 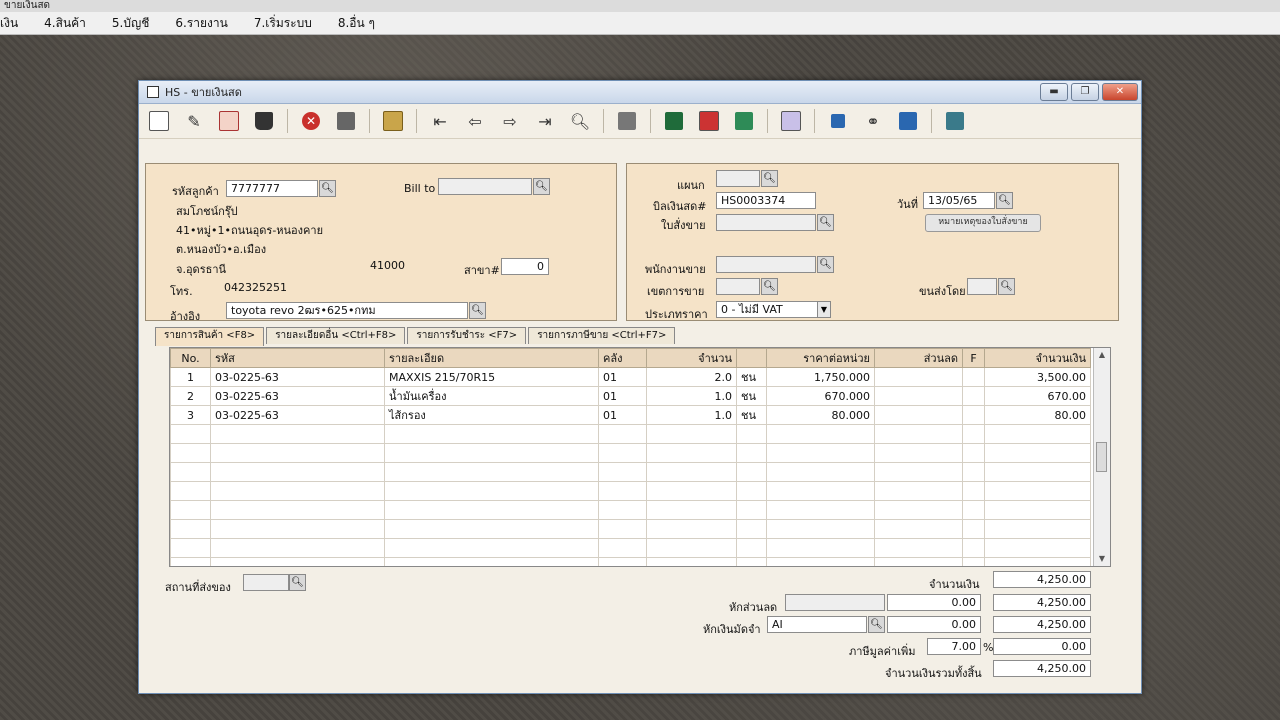 What do you see at coordinates (491, 415) in the screenshot?
I see `cell-description: ไส้กรอง` at bounding box center [491, 415].